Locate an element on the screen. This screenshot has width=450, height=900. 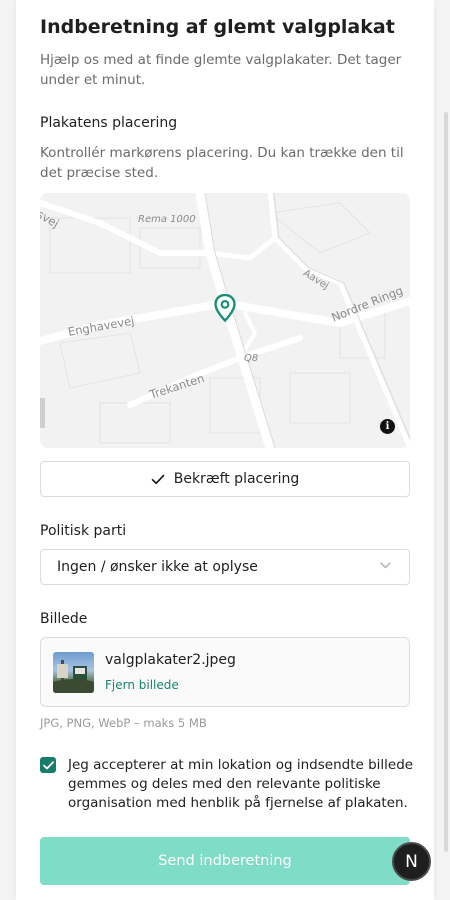
confirm-location-button: Bekræft placering is located at coordinates (225, 479).